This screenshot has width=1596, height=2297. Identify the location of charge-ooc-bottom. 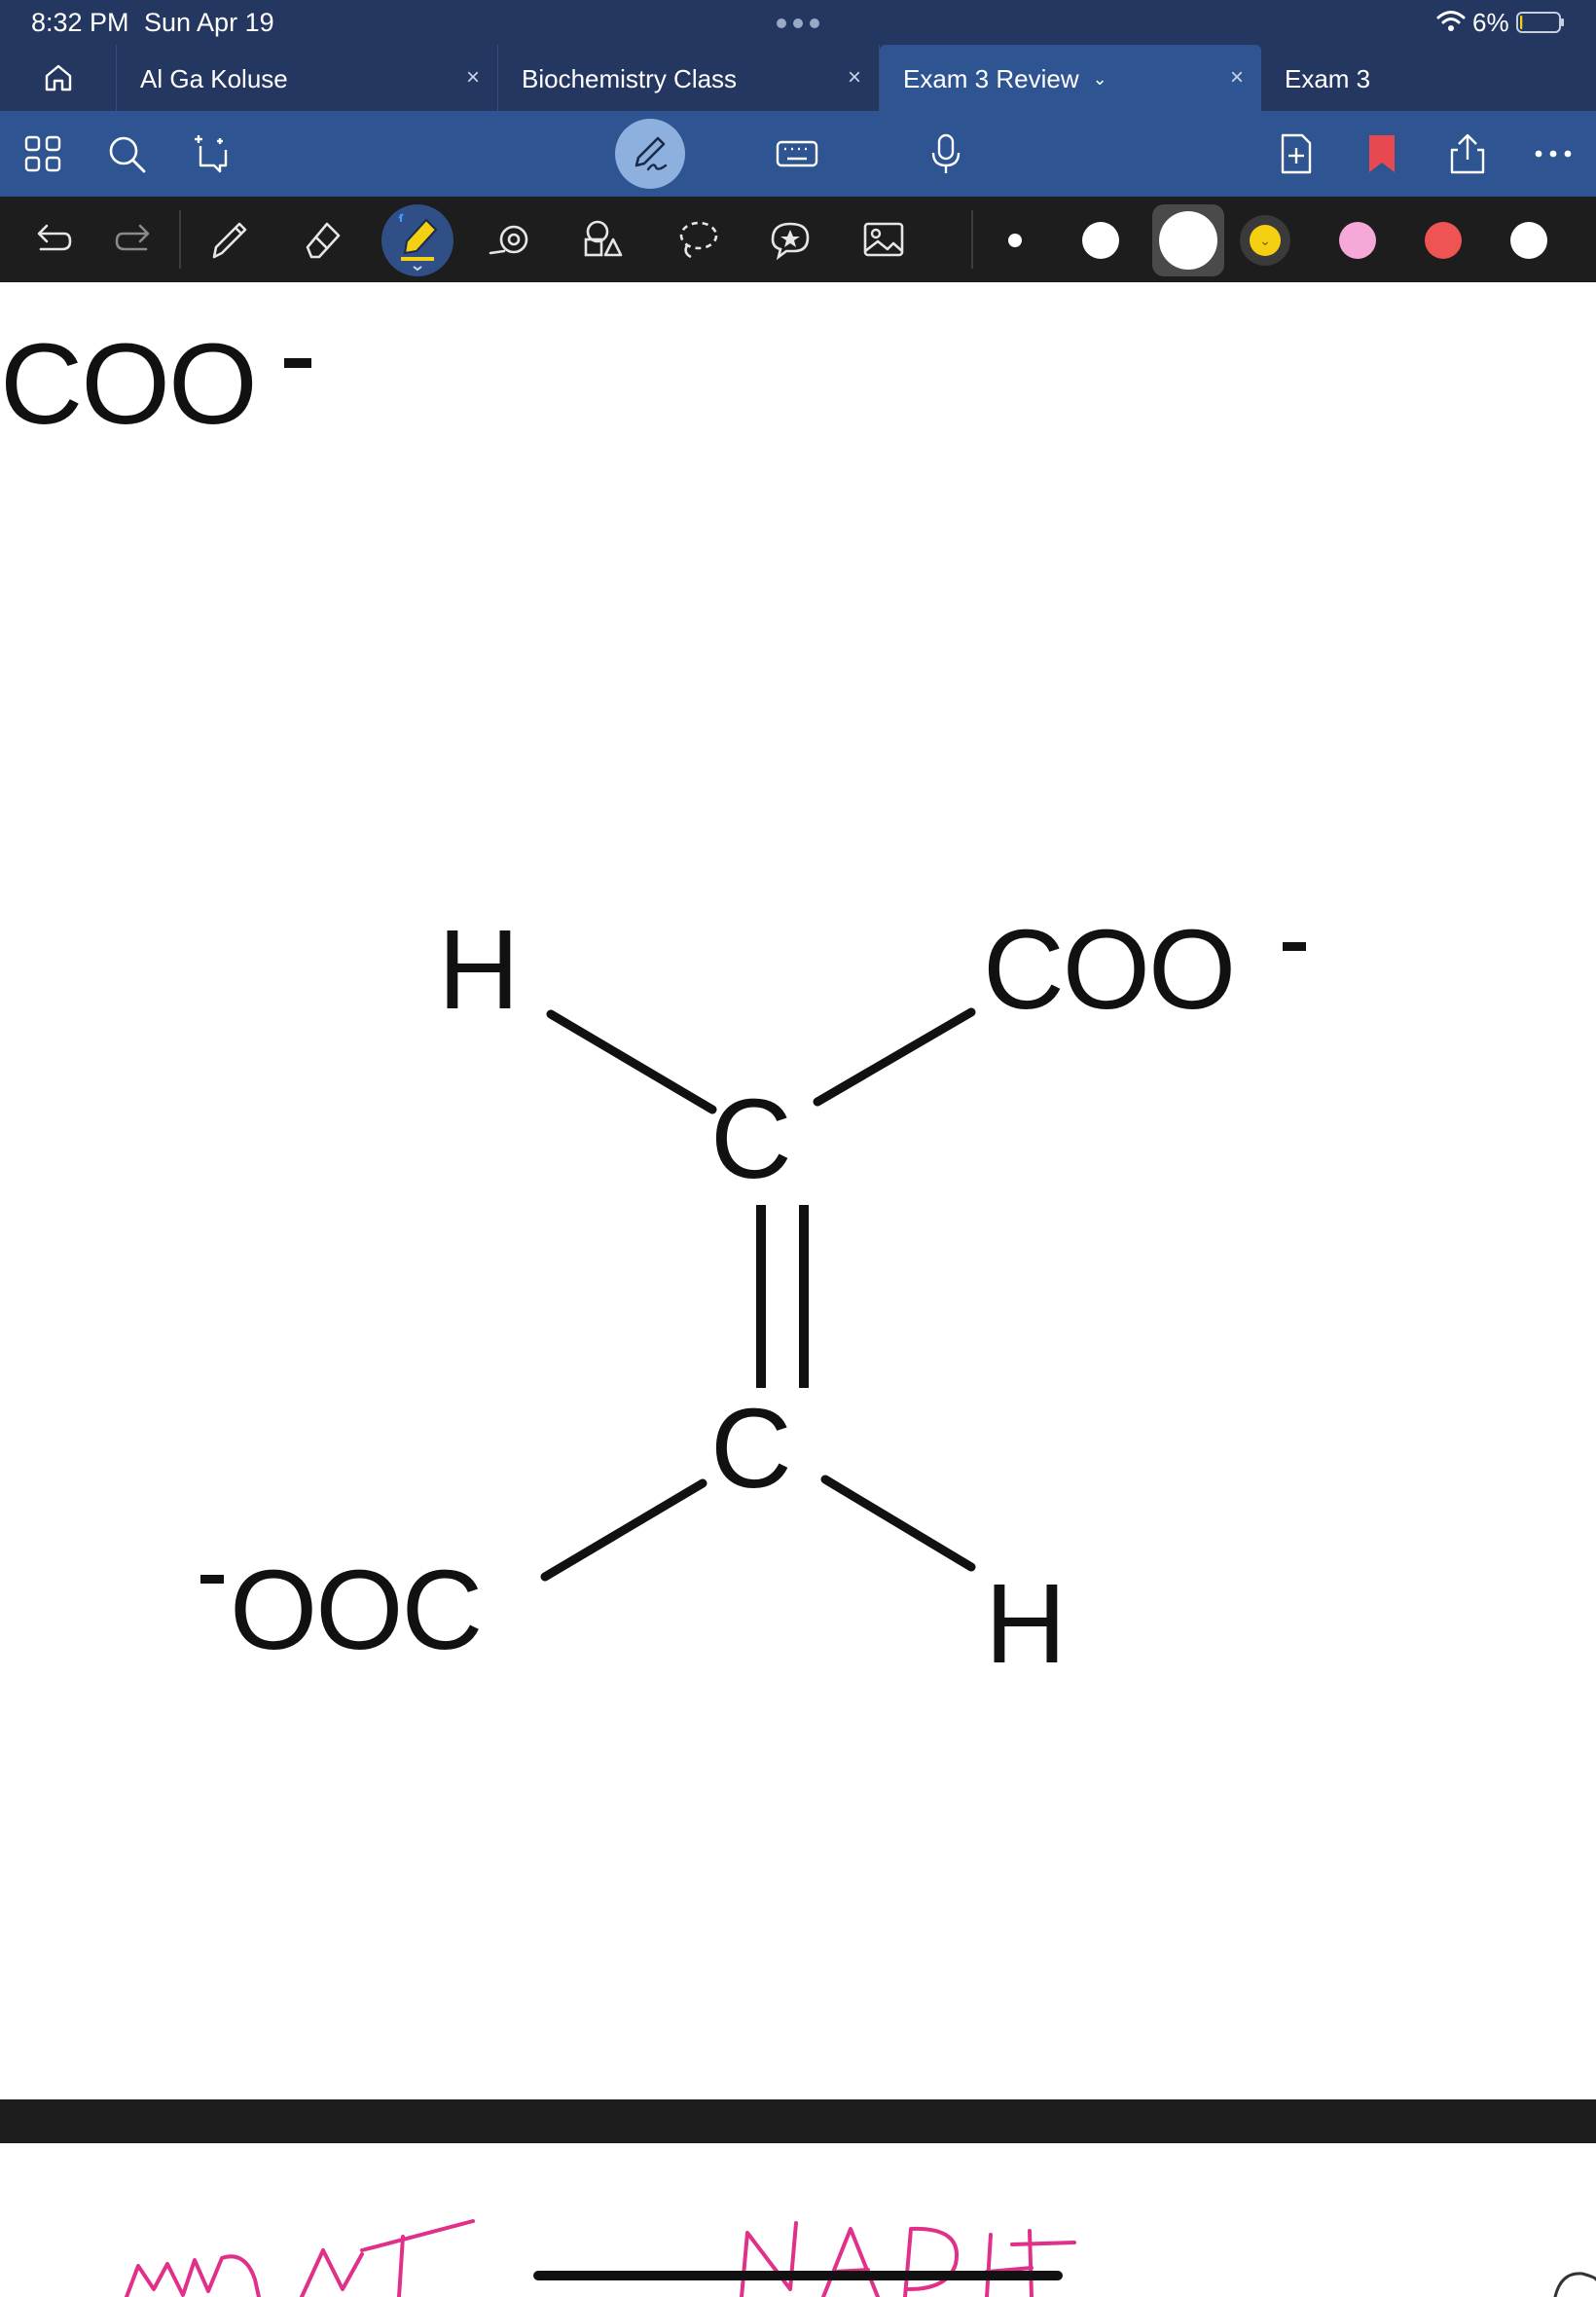
(212, 1580).